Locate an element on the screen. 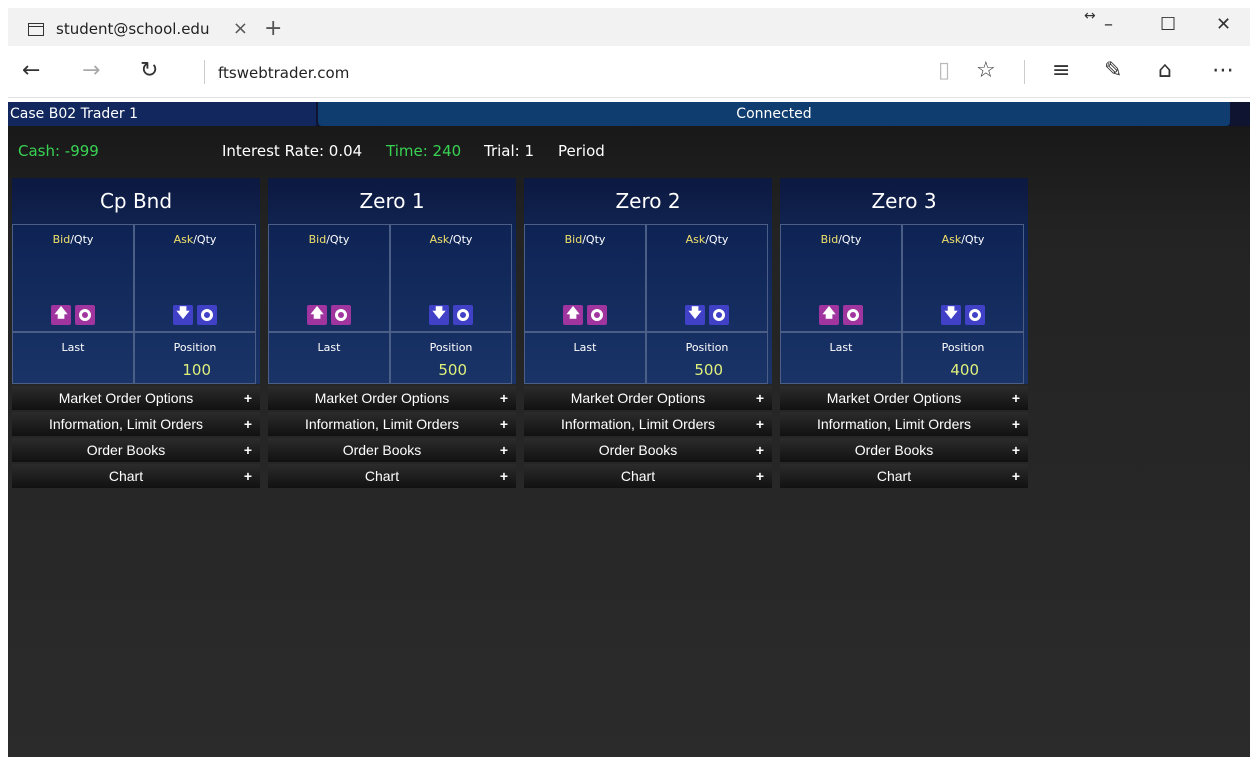 The image size is (1250, 757). address-bar: ← → ↻ ftswebtrader.com ▯ ☆ ≡ ✎ ⌂ ⋯ is located at coordinates (629, 72).